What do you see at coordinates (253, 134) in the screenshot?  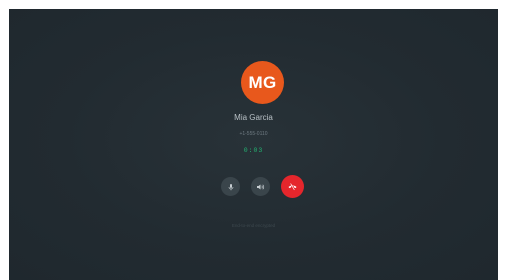 I see `caller-number: +1-555-0110` at bounding box center [253, 134].